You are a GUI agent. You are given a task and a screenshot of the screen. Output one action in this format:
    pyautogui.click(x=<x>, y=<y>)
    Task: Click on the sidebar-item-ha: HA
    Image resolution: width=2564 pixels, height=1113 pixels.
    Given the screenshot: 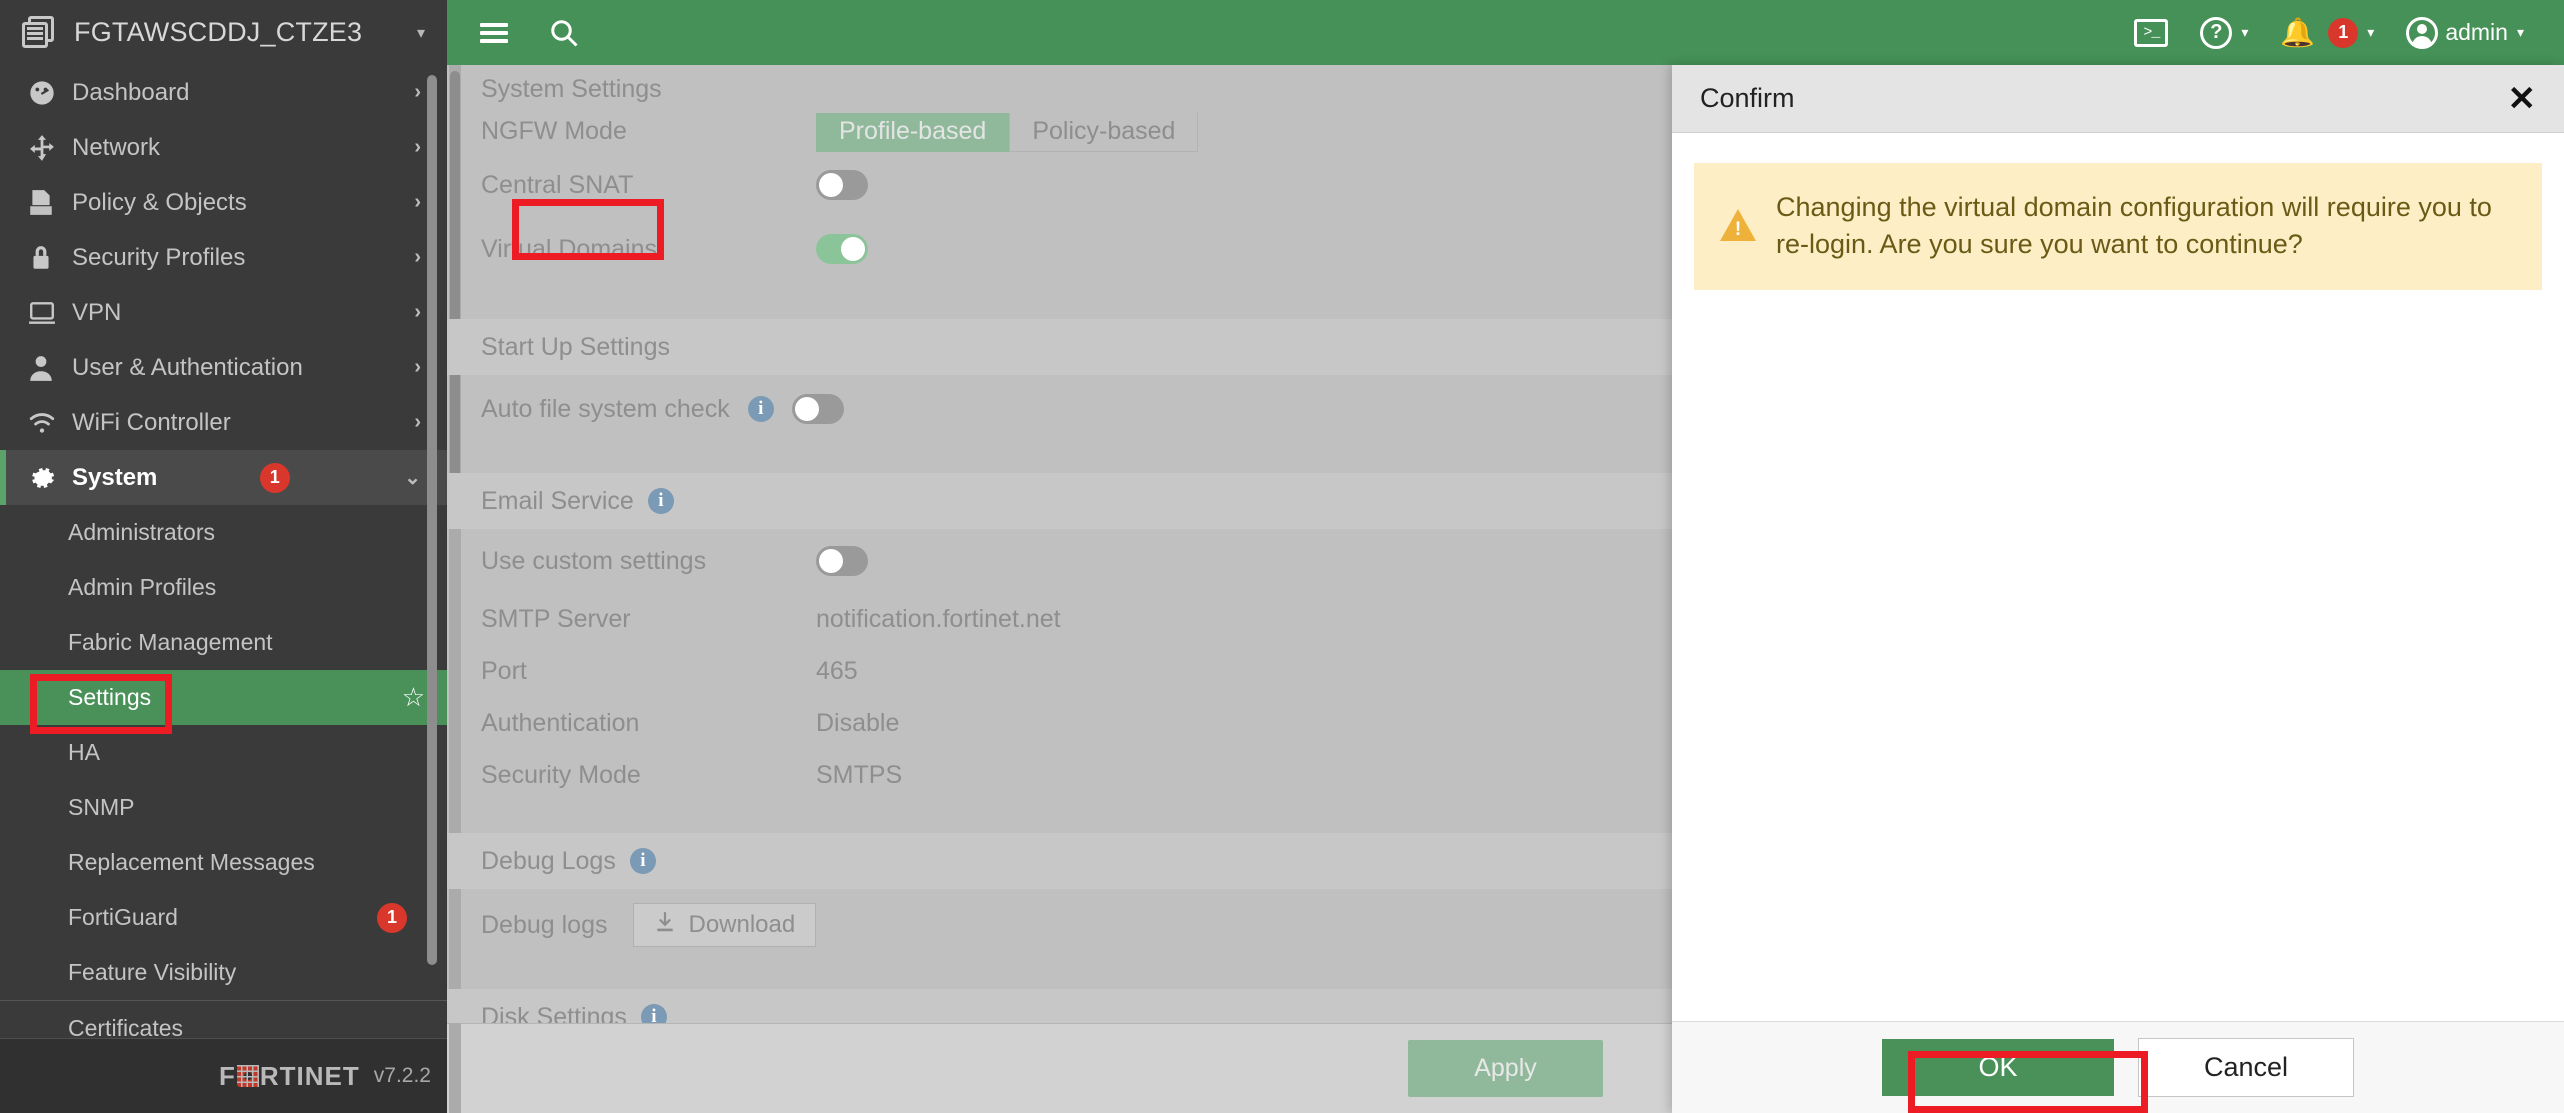 What is the action you would take?
    pyautogui.click(x=223, y=752)
    